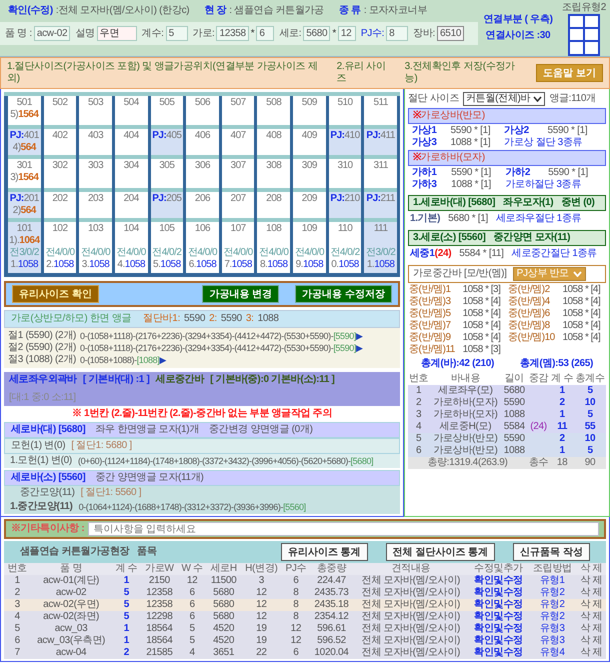 This screenshot has height=666, width=610. What do you see at coordinates (309, 203) in the screenshot?
I see `grid-cell: 209` at bounding box center [309, 203].